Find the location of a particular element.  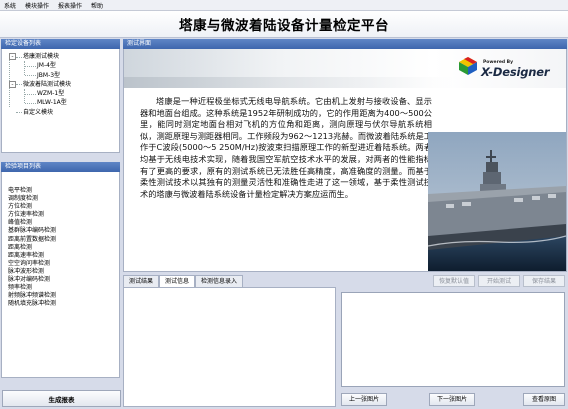

list-item: 距离检测 is located at coordinates (63, 248).